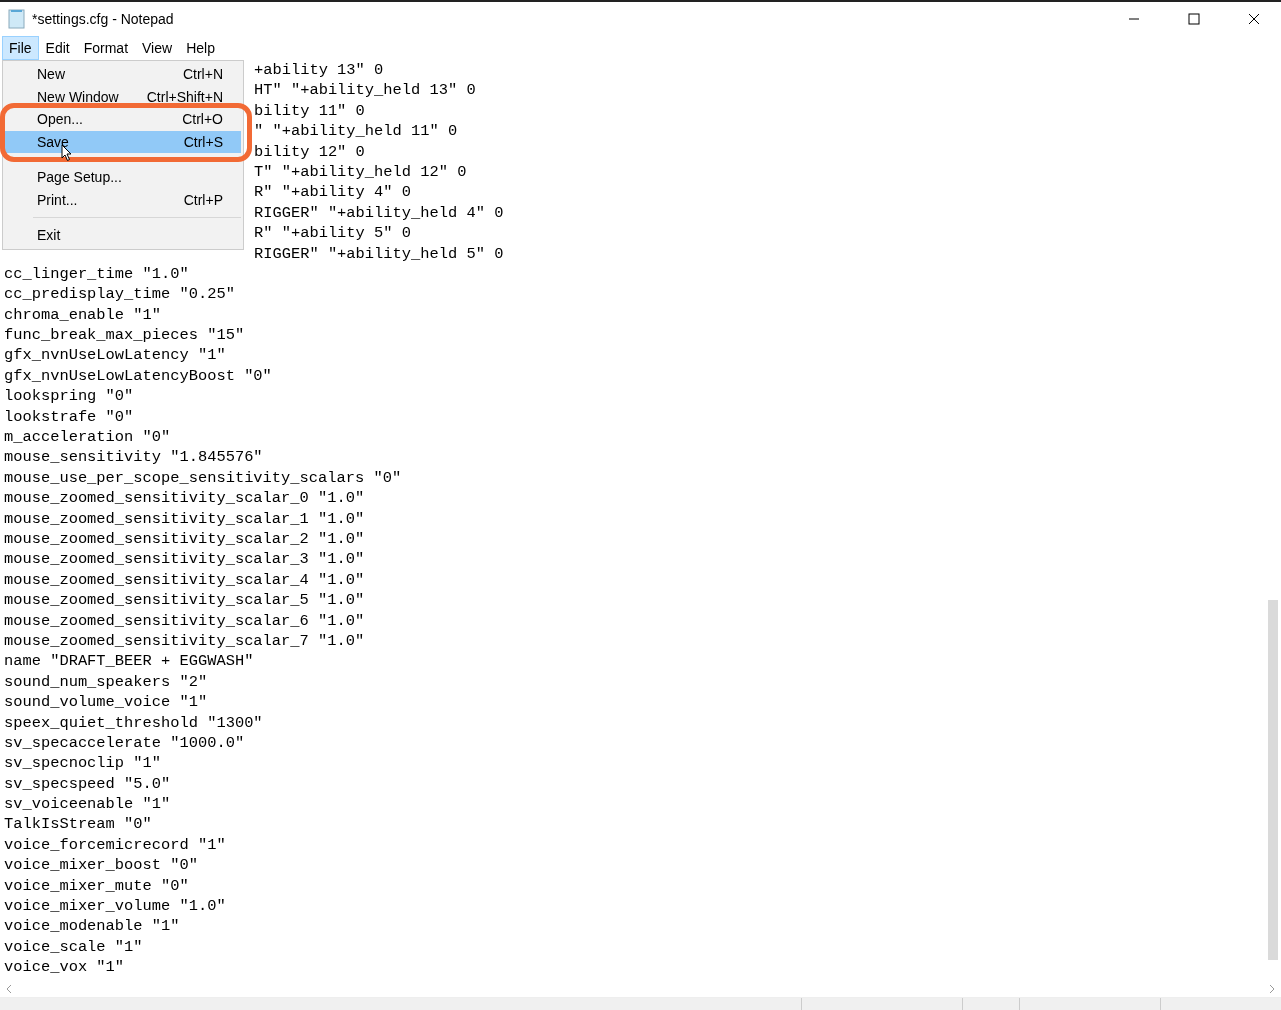  Describe the element at coordinates (319, 70) in the screenshot. I see `text-line: +ability 13" 0` at that location.